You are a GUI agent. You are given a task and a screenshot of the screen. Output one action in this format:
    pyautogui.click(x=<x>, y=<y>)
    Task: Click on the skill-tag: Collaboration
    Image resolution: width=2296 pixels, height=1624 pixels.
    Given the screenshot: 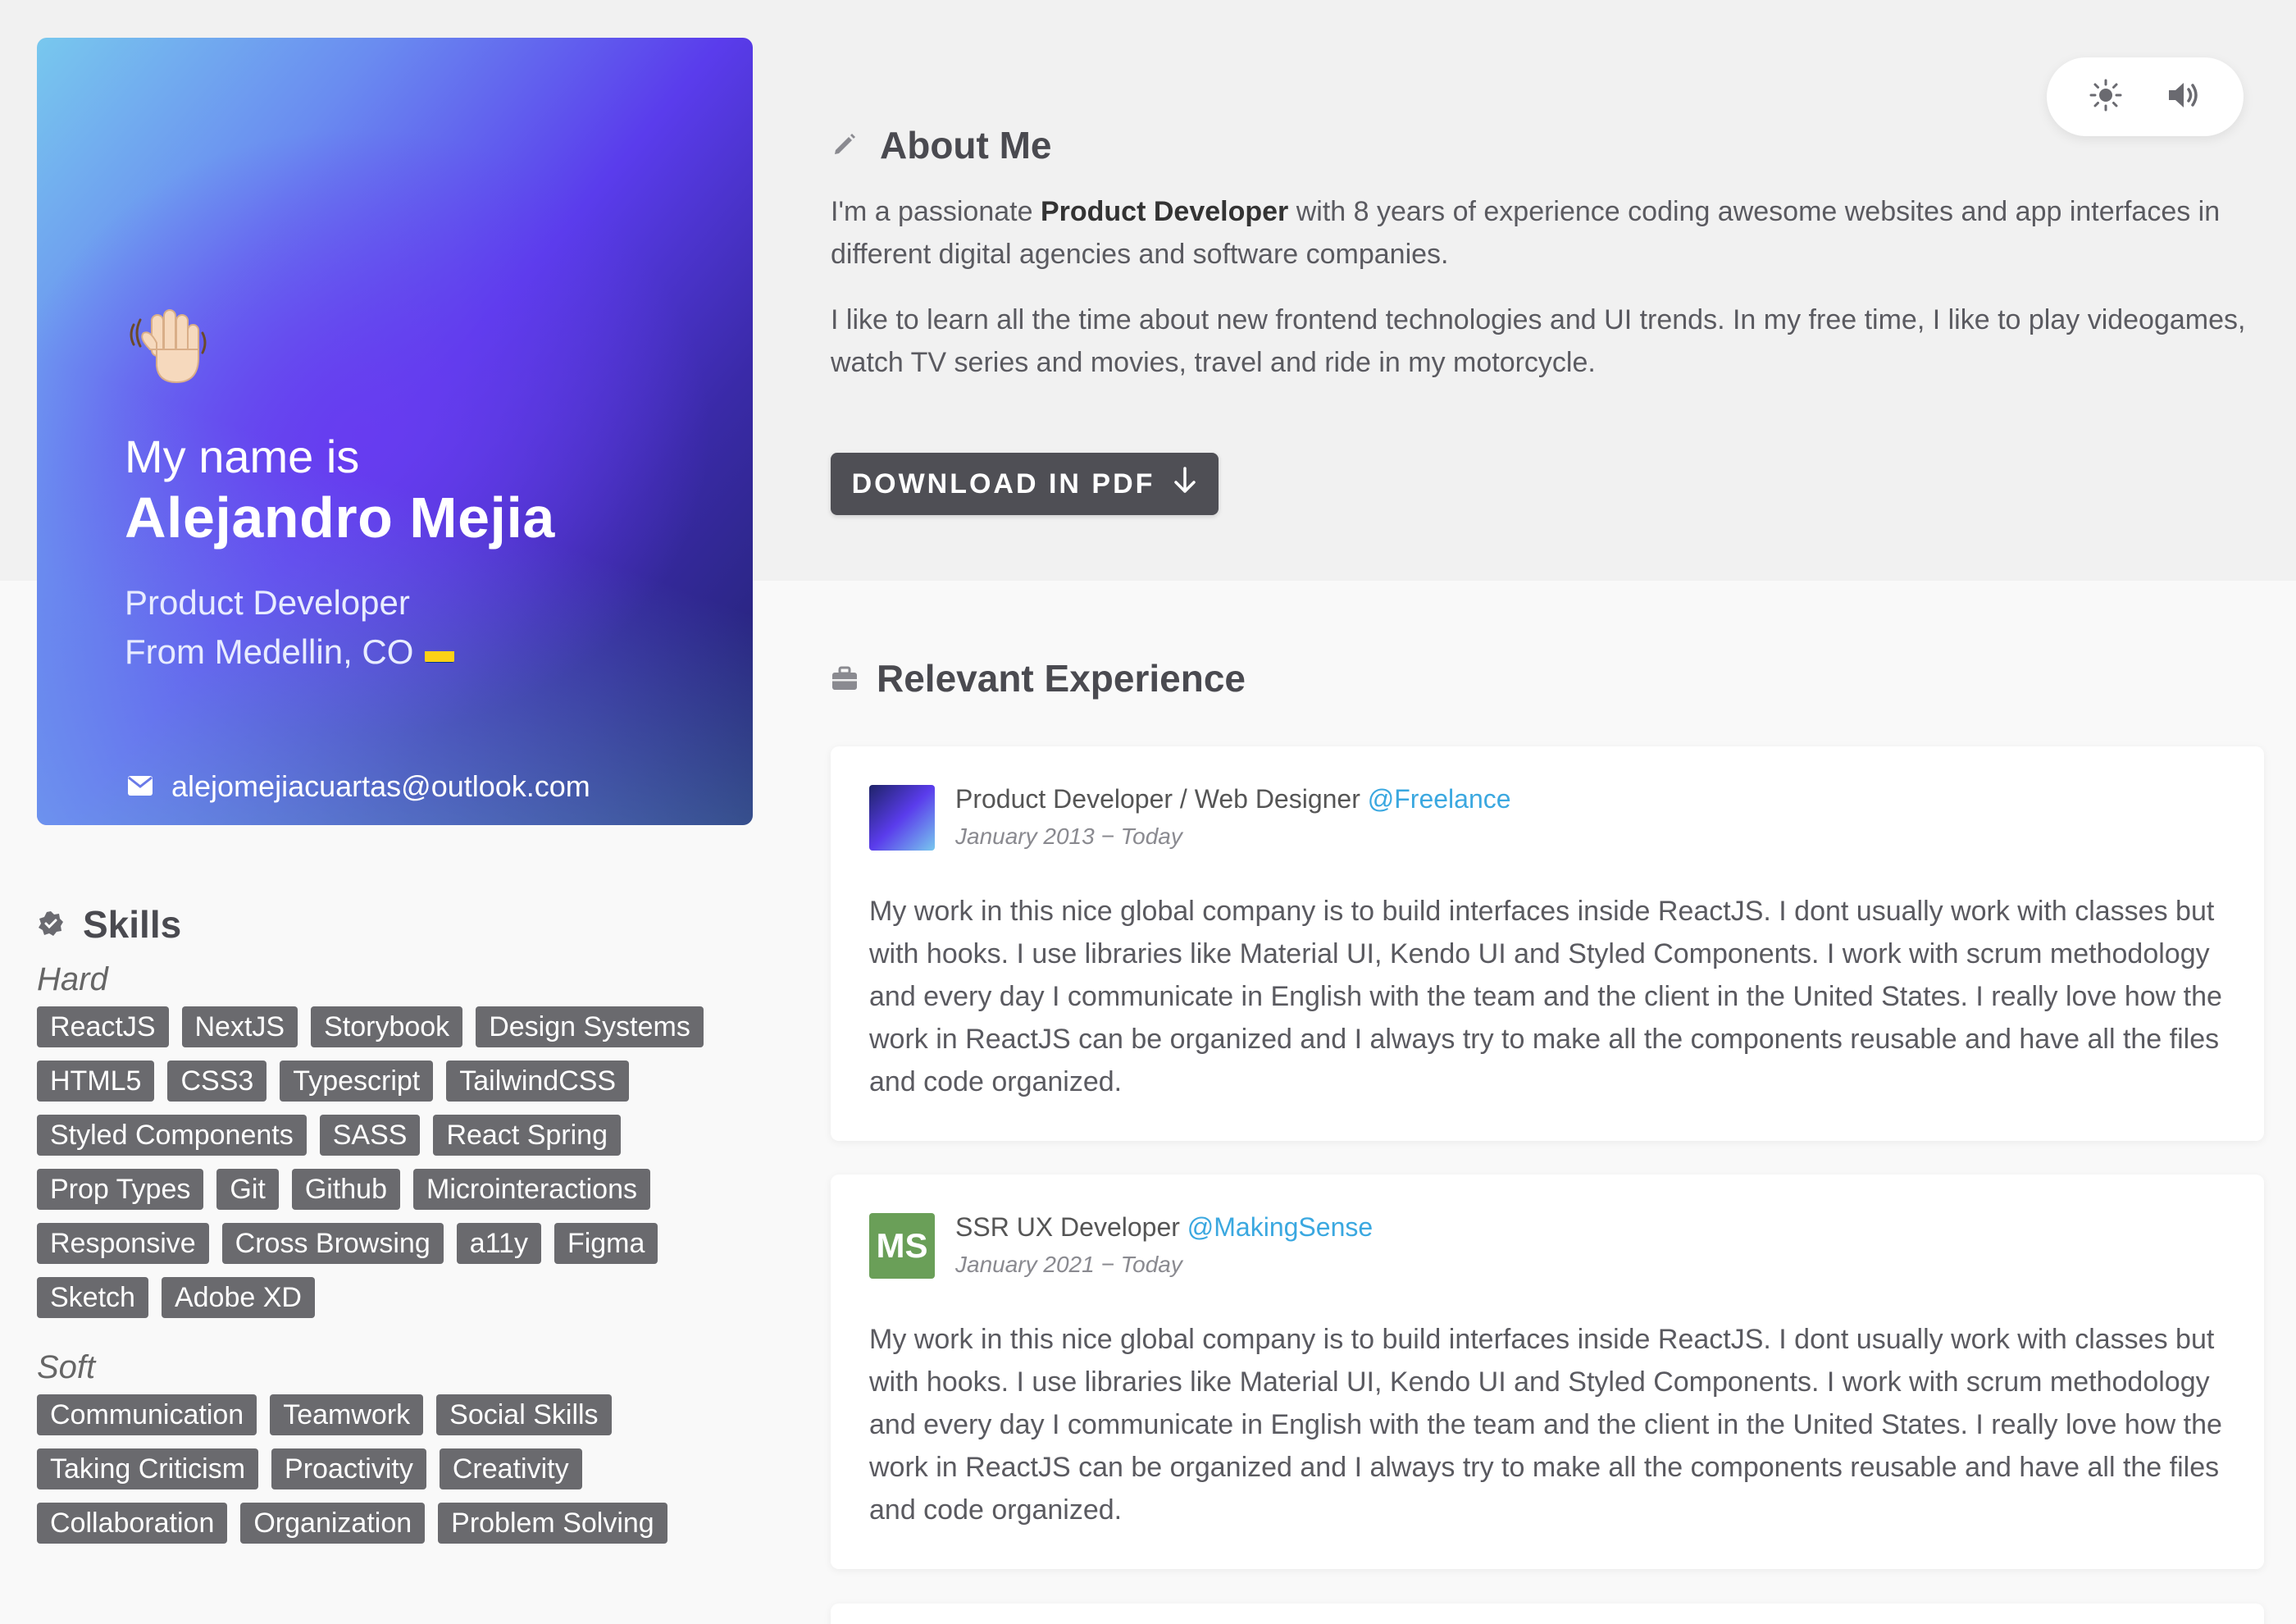 What is the action you would take?
    pyautogui.click(x=132, y=1523)
    